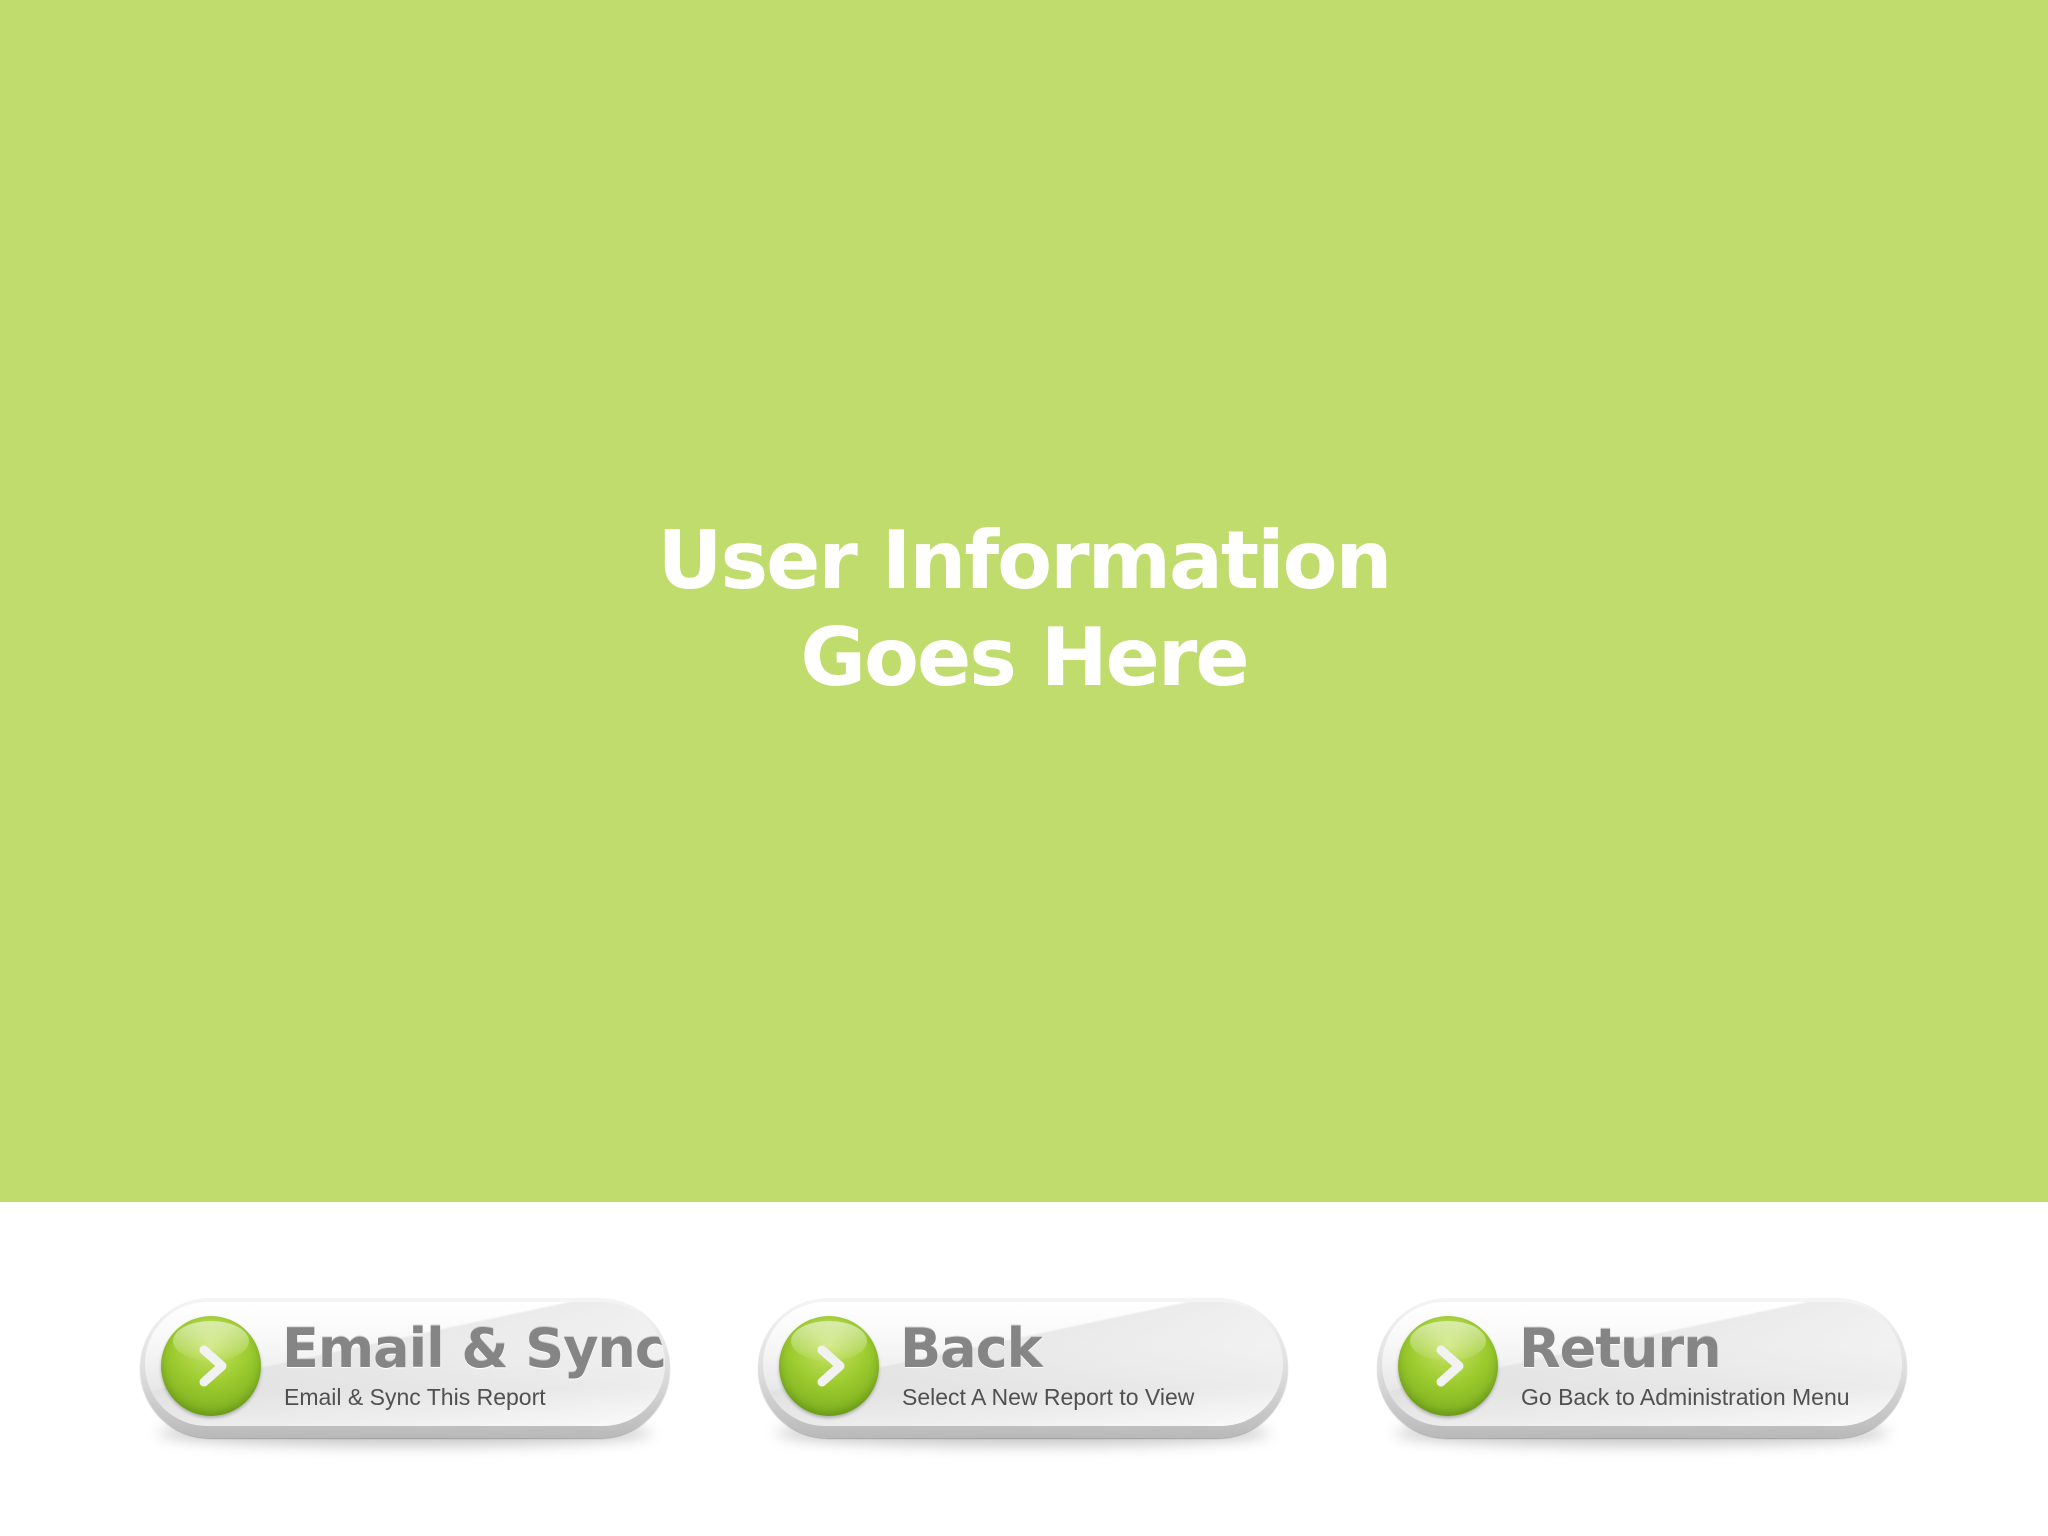 This screenshot has width=2048, height=1536. I want to click on back-button: Back Select A New Report to View, so click(1023, 1372).